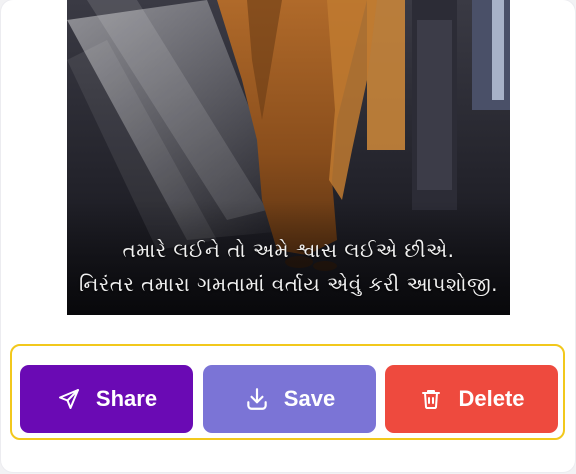  I want to click on share-button: Share, so click(106, 399).